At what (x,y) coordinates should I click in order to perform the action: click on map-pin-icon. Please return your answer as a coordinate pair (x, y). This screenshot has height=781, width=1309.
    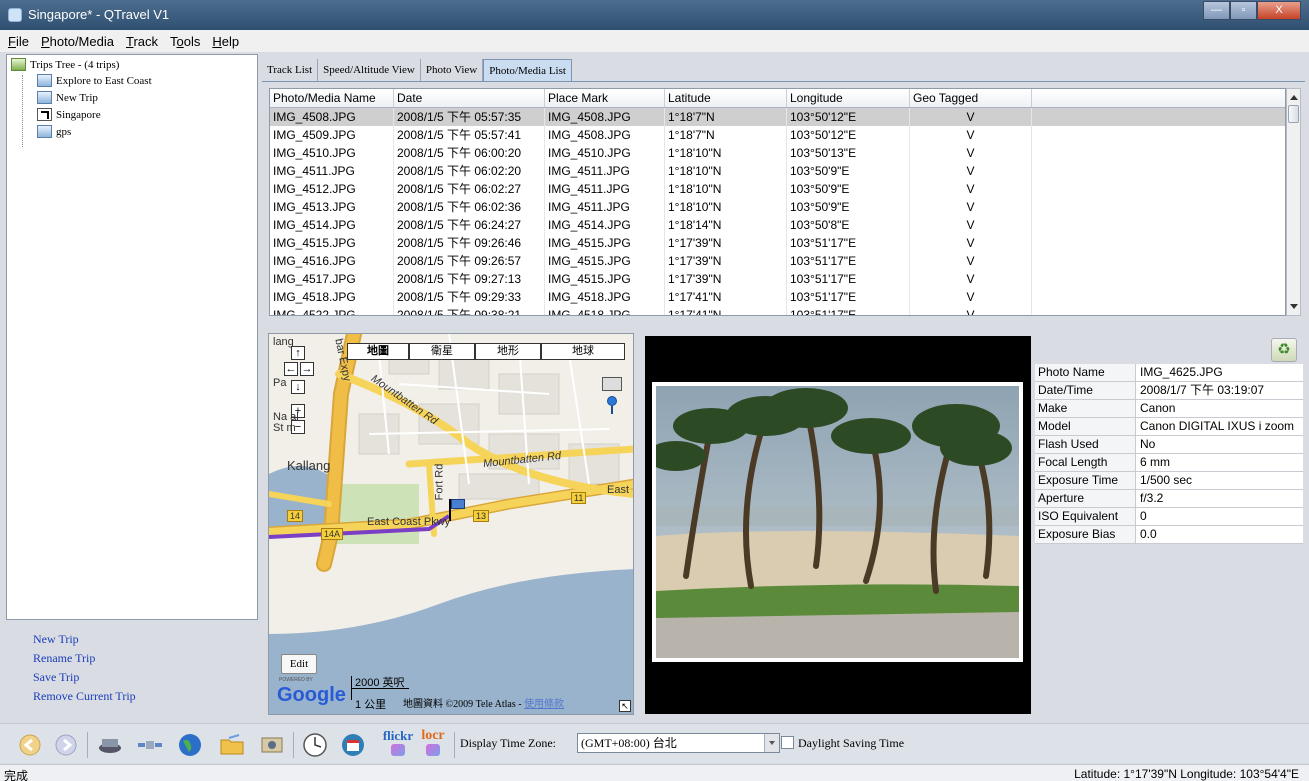
    Looking at the image, I should click on (612, 401).